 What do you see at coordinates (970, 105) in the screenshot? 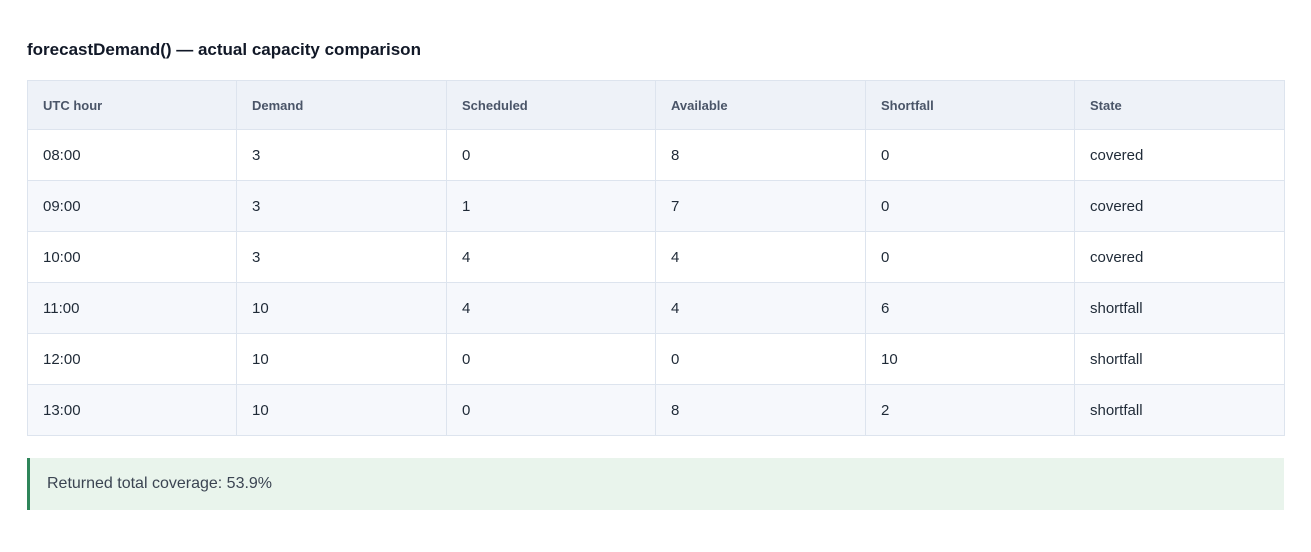
I see `column-header-shortfall: Shortfall` at bounding box center [970, 105].